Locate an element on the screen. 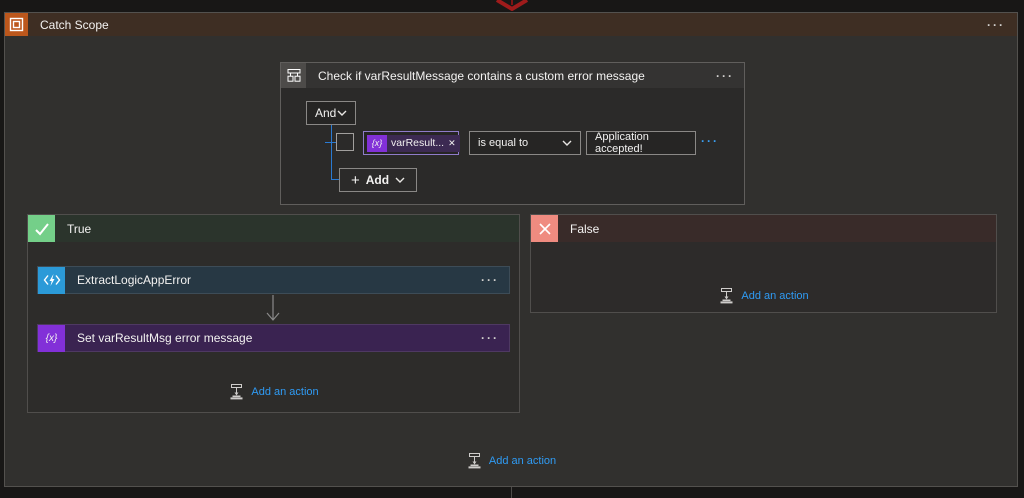 The width and height of the screenshot is (1024, 498). scope-title: Catch Scope is located at coordinates (74, 24).